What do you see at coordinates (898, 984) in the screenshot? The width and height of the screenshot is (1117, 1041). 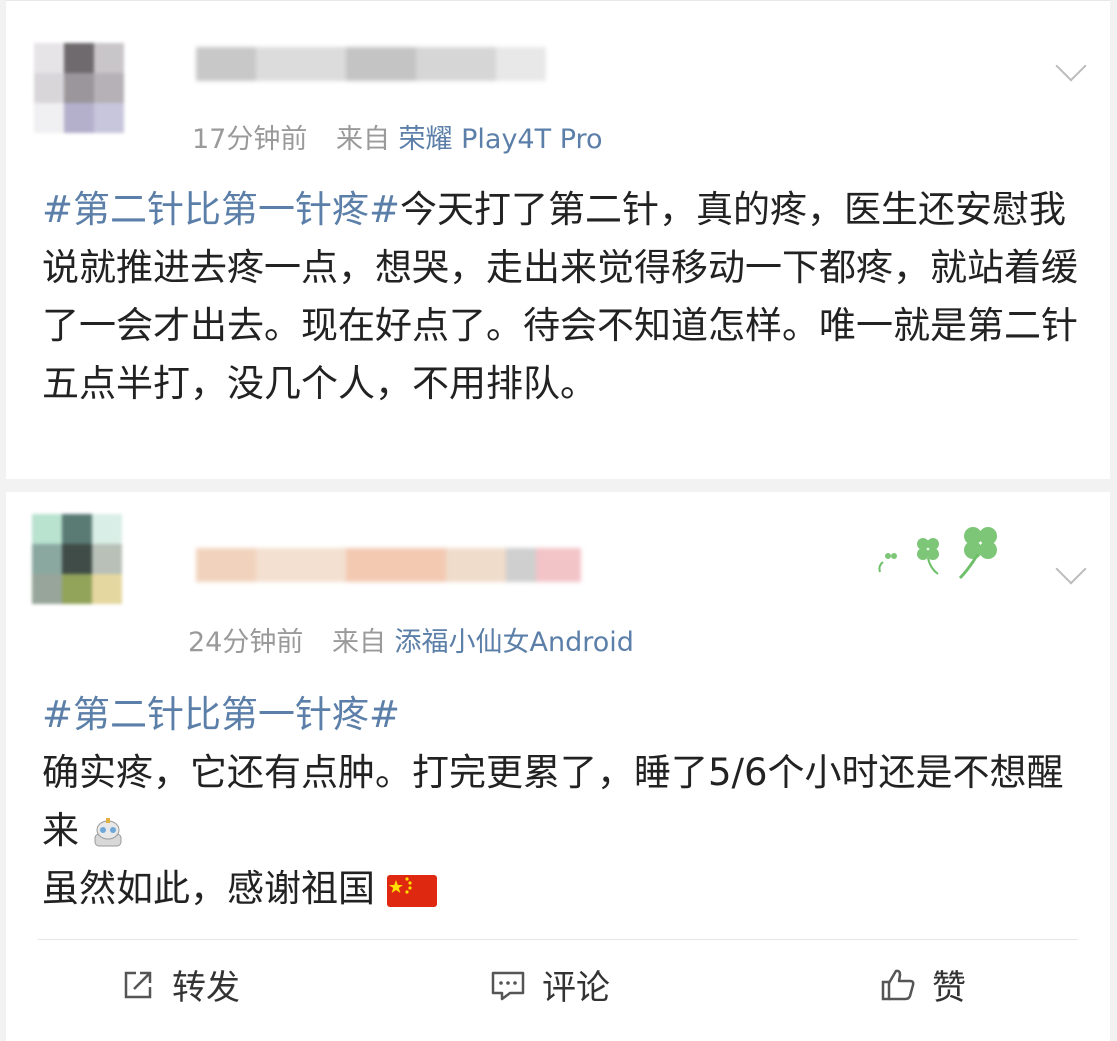 I see `thumbs-up-icon` at bounding box center [898, 984].